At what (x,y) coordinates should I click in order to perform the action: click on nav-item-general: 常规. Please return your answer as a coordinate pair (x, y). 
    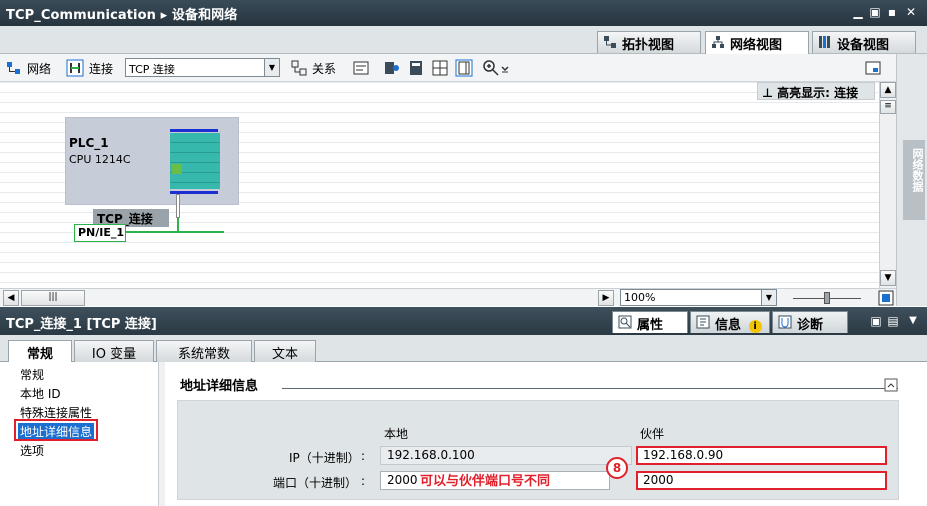
    Looking at the image, I should click on (32, 374).